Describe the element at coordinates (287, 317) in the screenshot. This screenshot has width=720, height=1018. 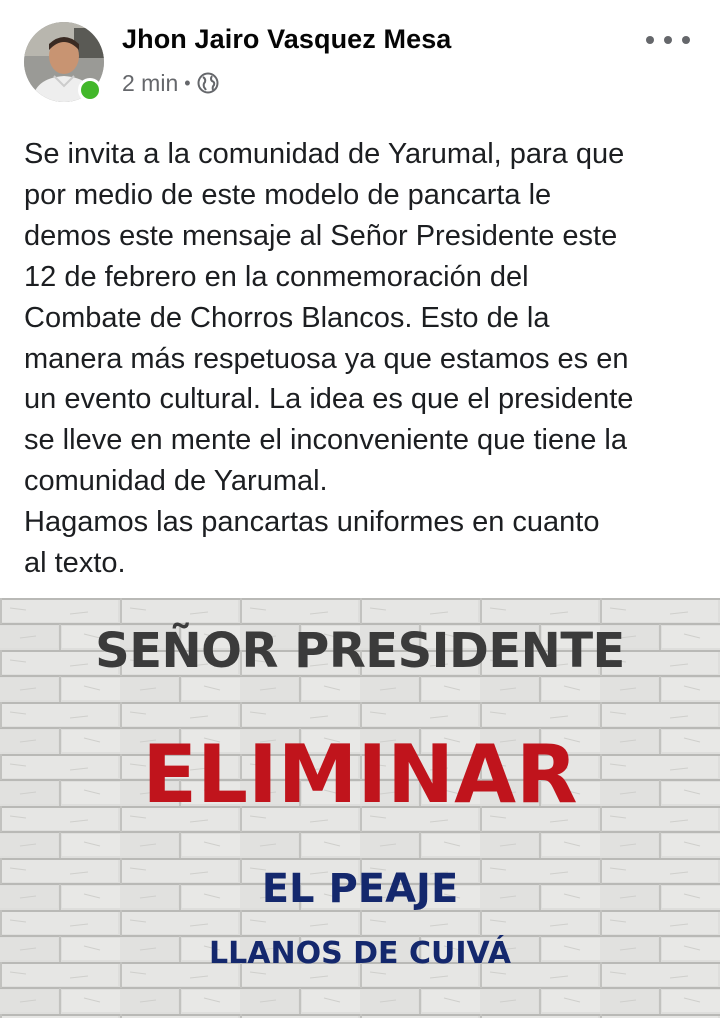
I see `post-text-line: Combate de Chorros Blancos. Esto de la` at that location.